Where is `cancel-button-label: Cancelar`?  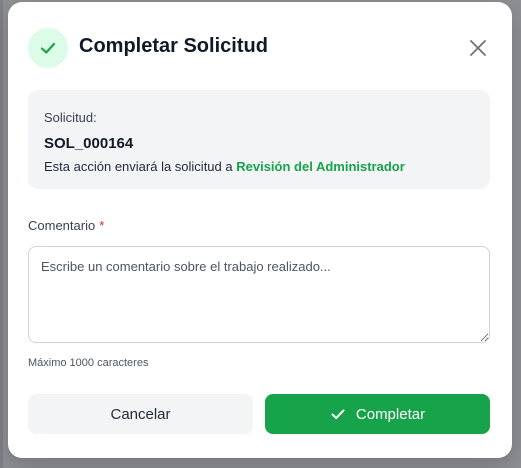
cancel-button-label: Cancelar is located at coordinates (140, 414).